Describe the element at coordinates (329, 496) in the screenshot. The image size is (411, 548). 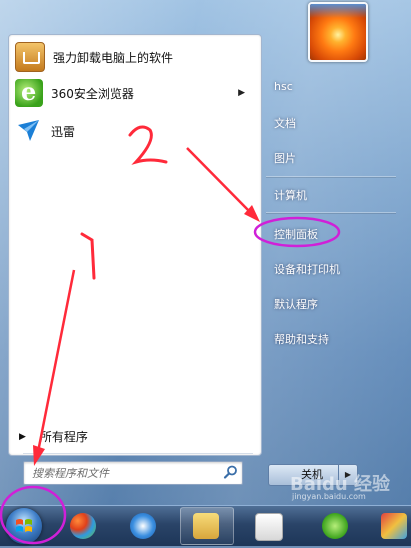
I see `watermark-url: jingyan.baidu.com` at that location.